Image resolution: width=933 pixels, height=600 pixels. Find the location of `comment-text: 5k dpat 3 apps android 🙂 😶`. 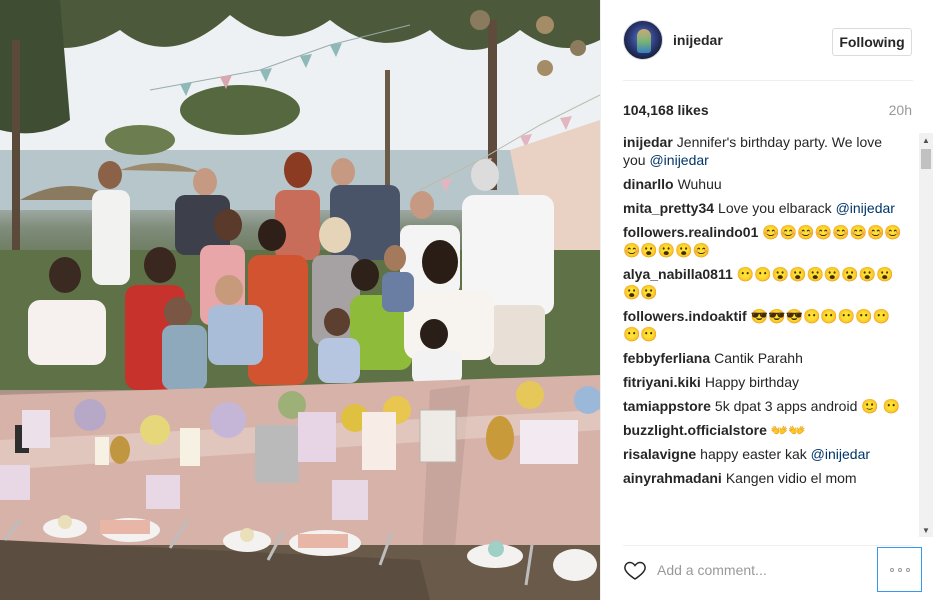

comment-text: 5k dpat 3 apps android 🙂 😶 is located at coordinates (807, 406).